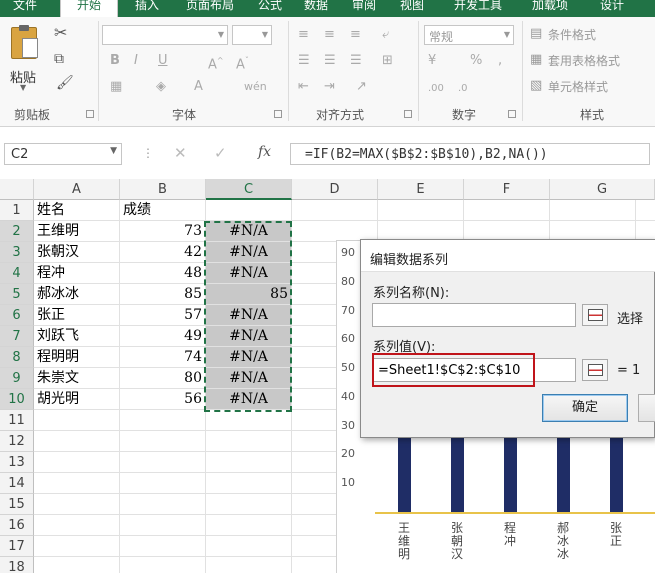  What do you see at coordinates (329, 87) in the screenshot?
I see `indent-increase-icon: ⇥` at bounding box center [329, 87].